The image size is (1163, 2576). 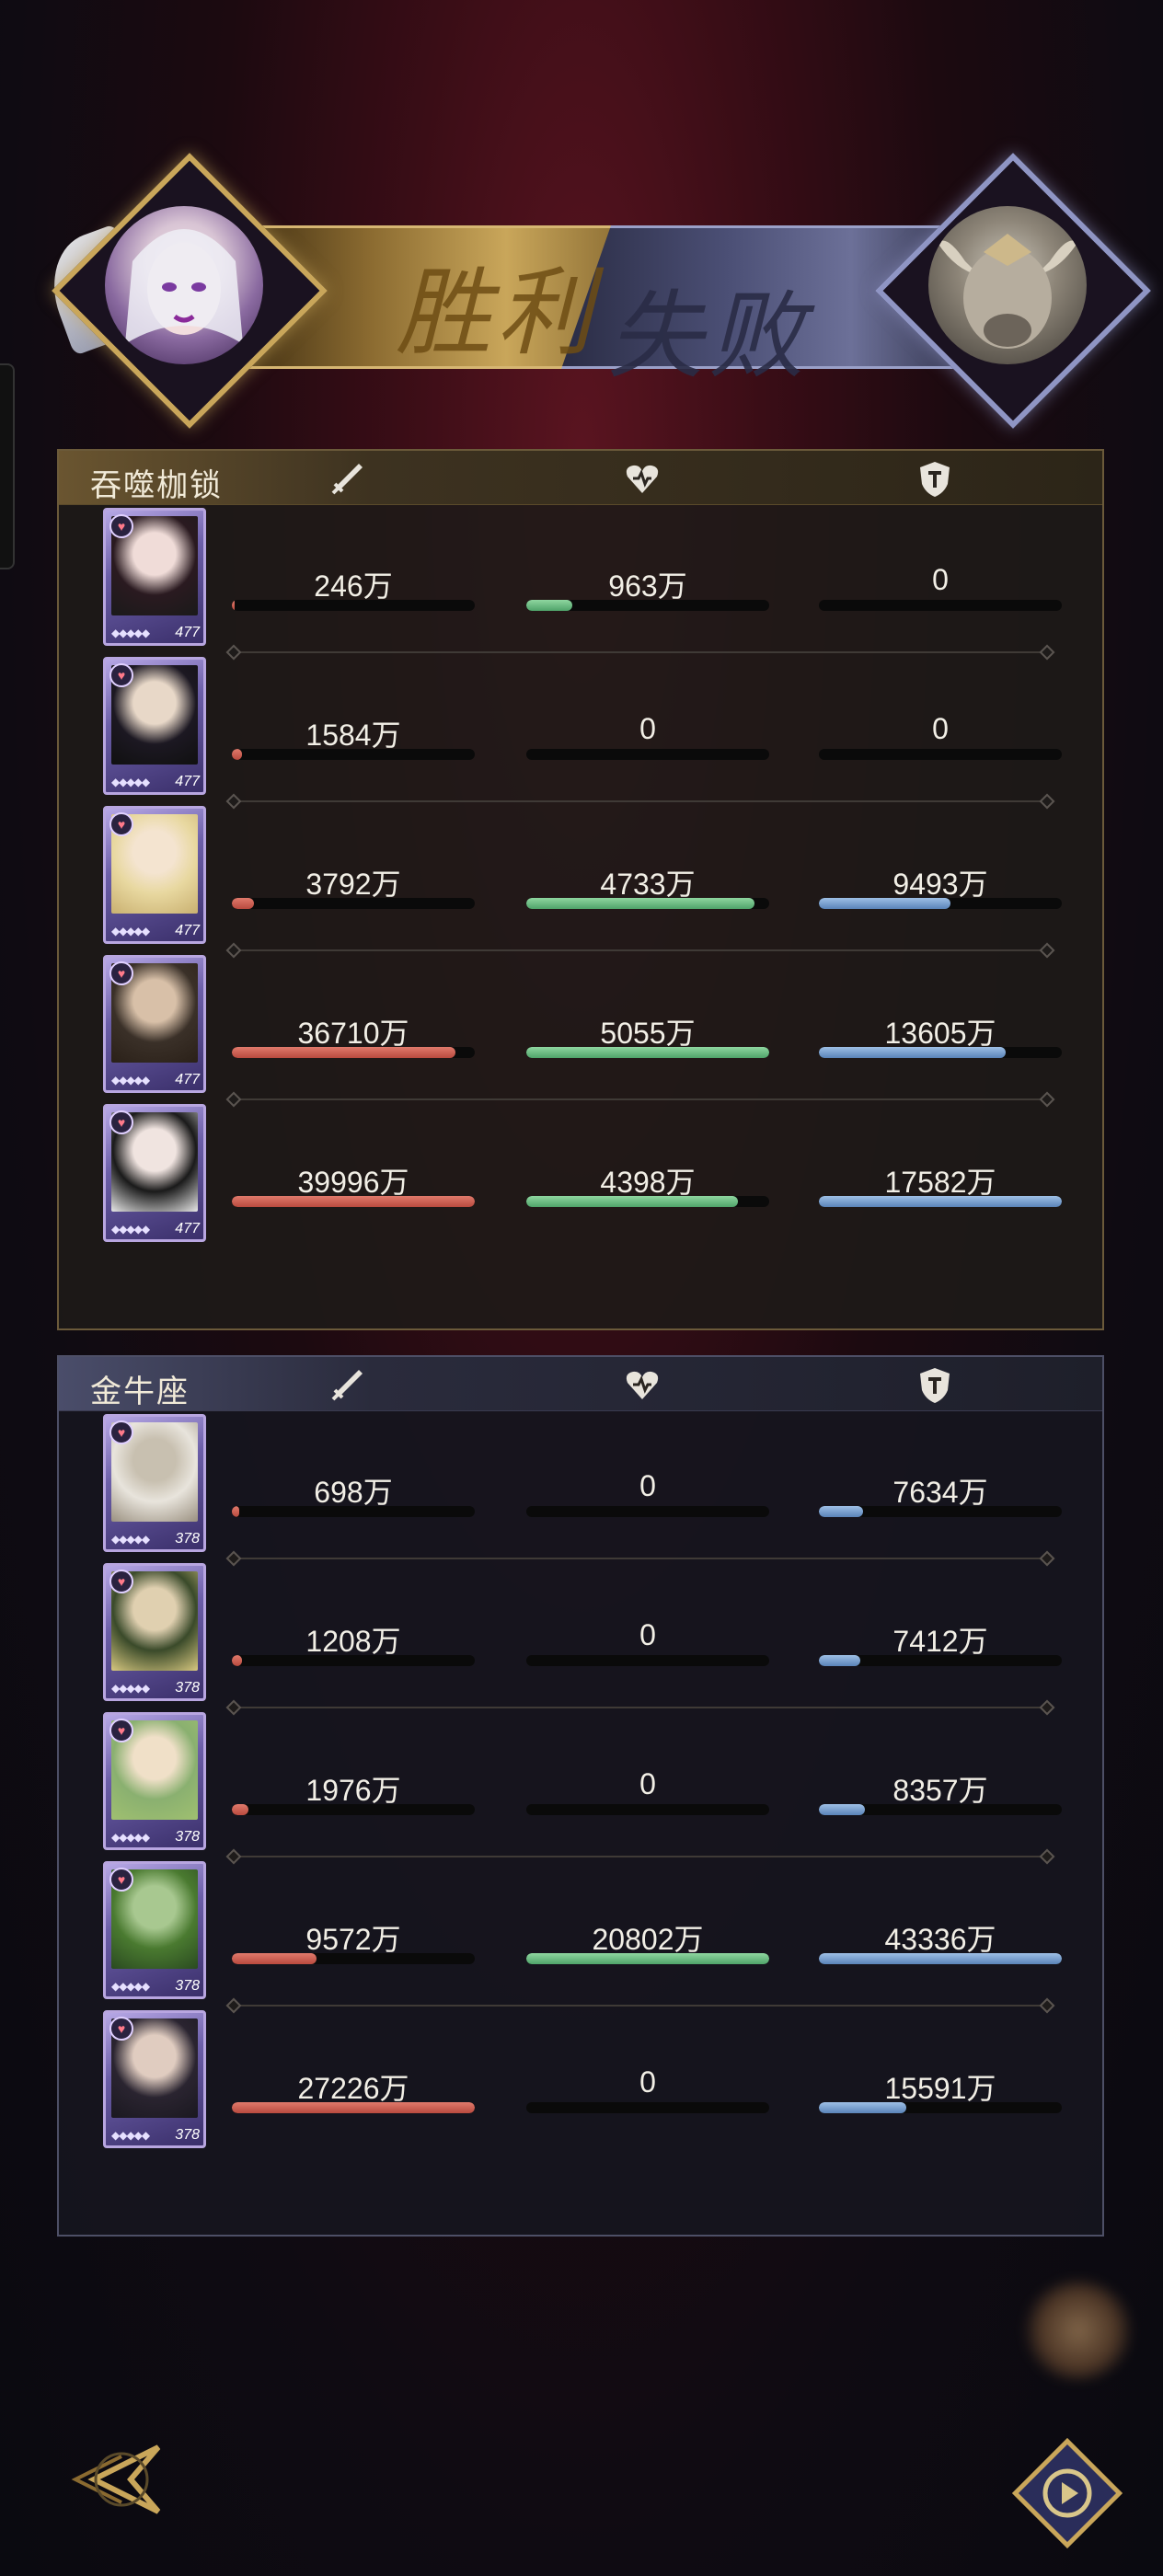 What do you see at coordinates (131, 1229) in the screenshot?
I see `star-rating-icon: ◆◆◆◆◆` at bounding box center [131, 1229].